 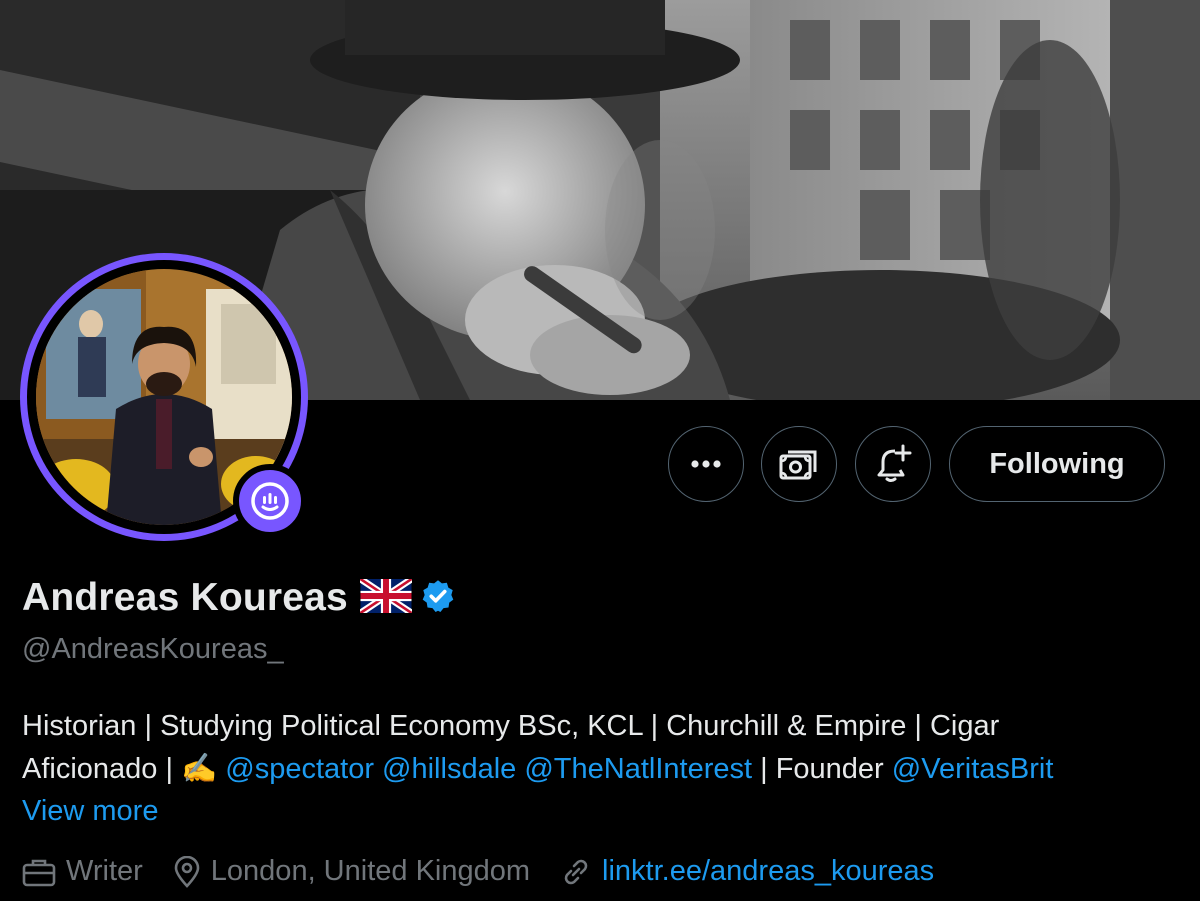 I want to click on writing-hand-icon: ✍️, so click(x=199, y=769).